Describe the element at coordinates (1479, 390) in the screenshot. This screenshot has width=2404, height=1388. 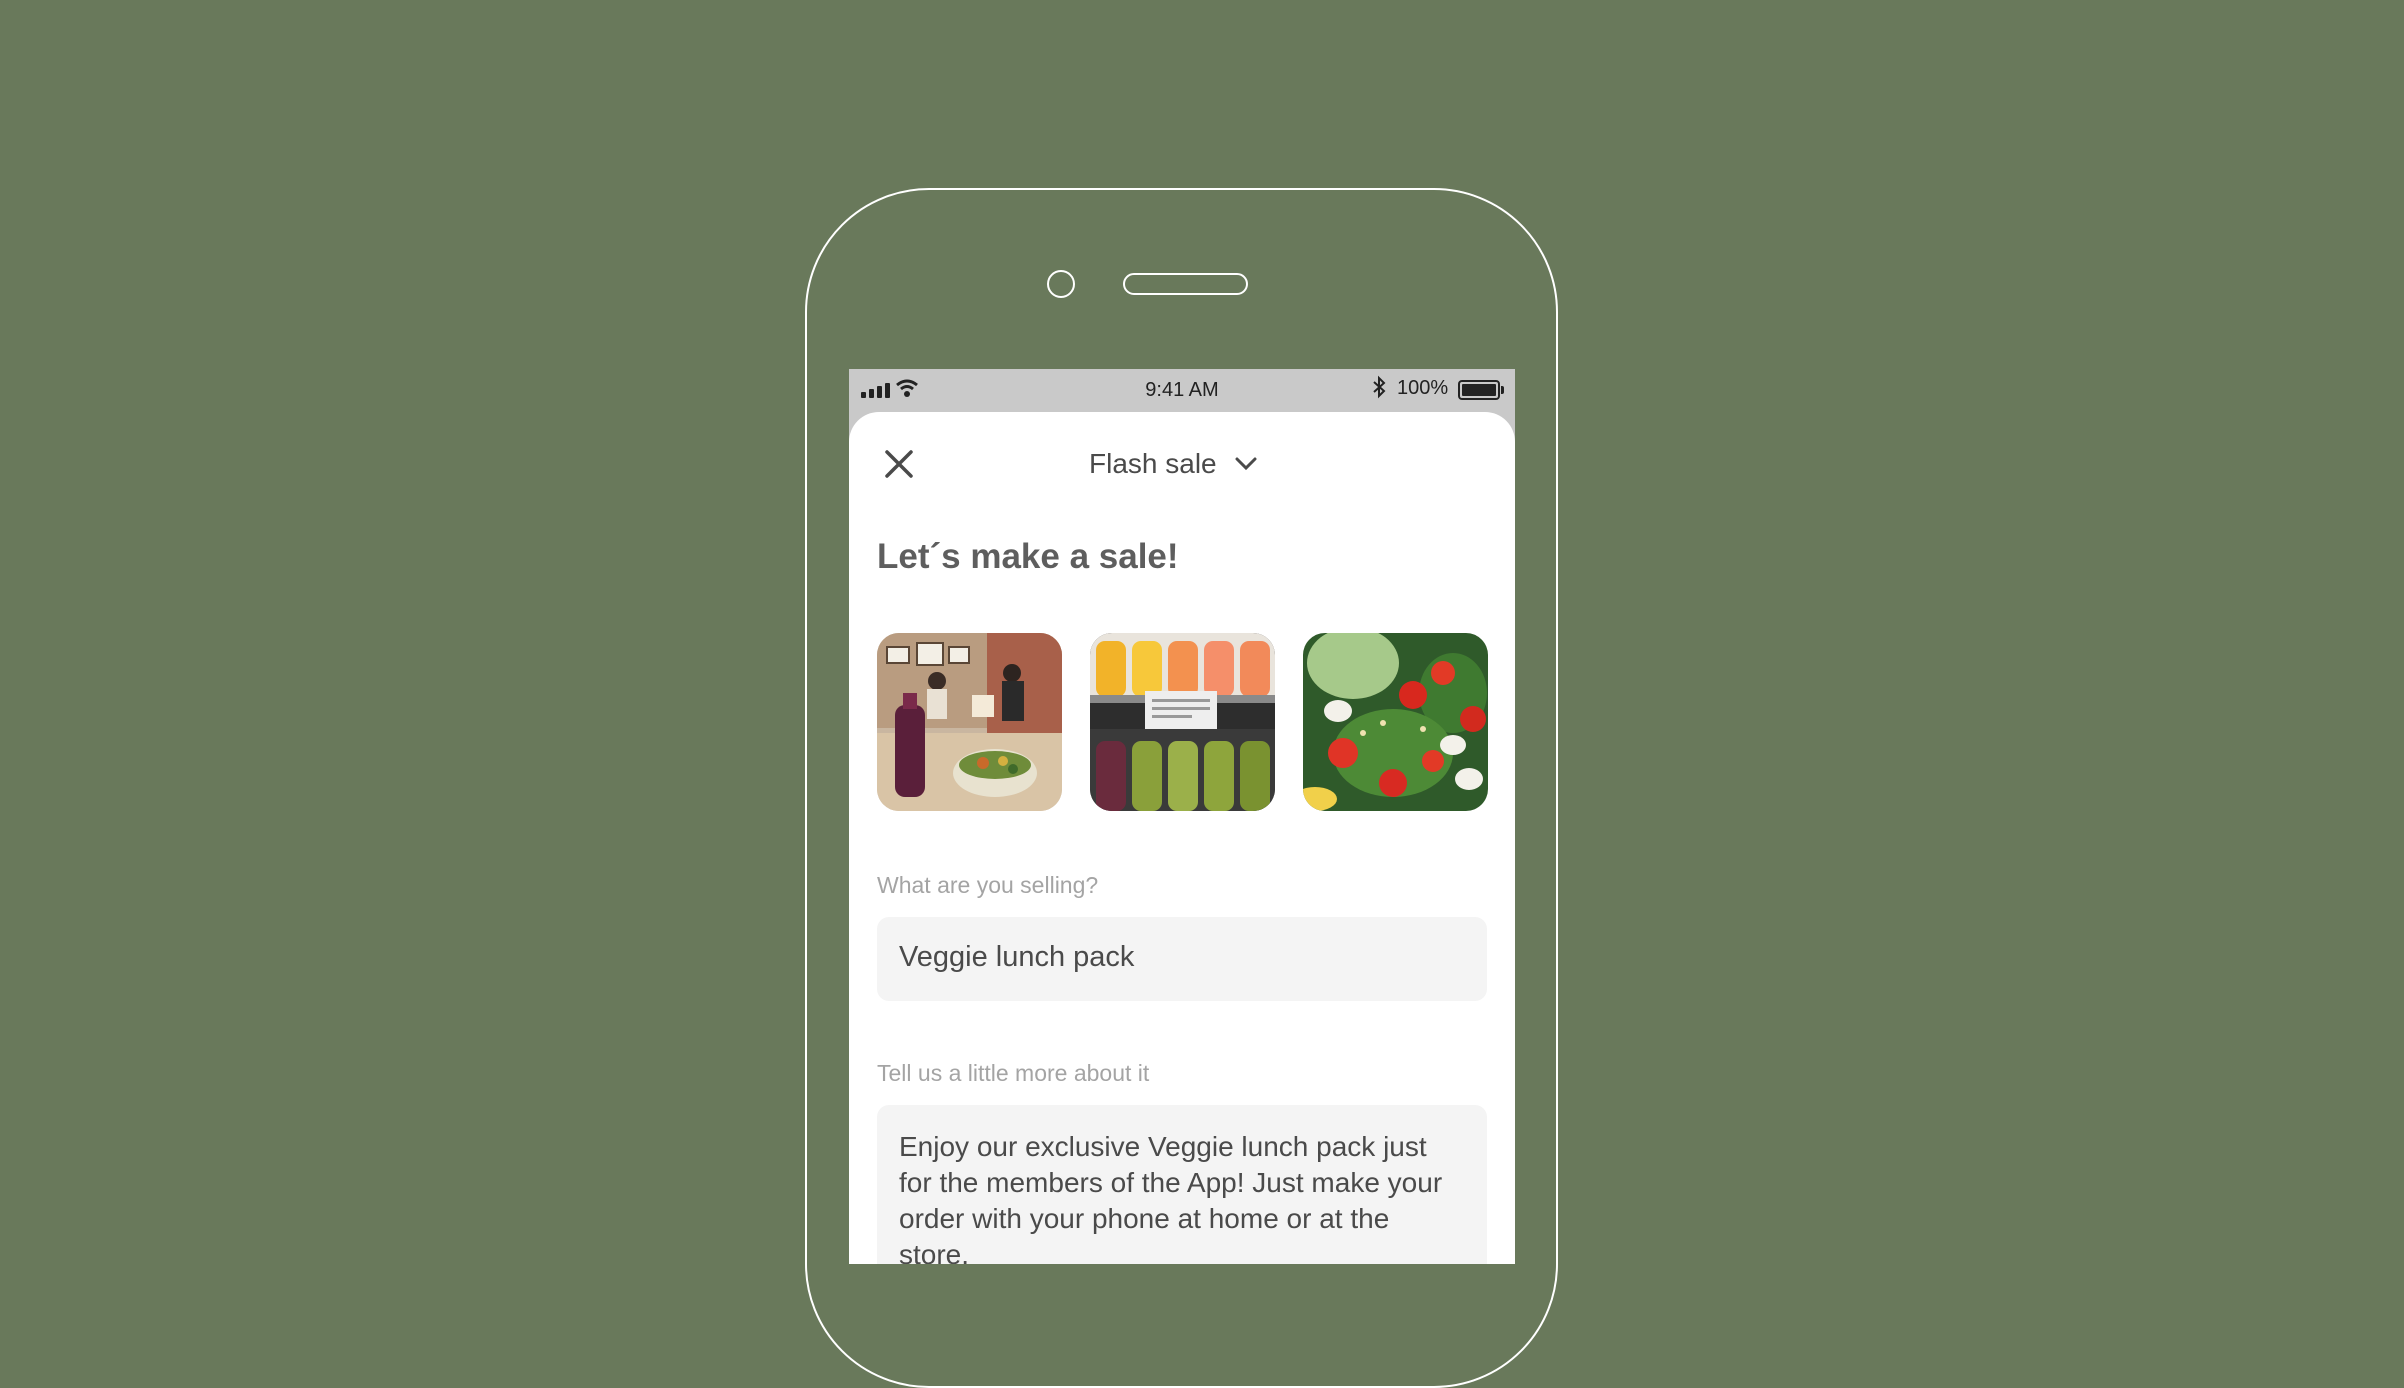
I see `battery-icon` at that location.